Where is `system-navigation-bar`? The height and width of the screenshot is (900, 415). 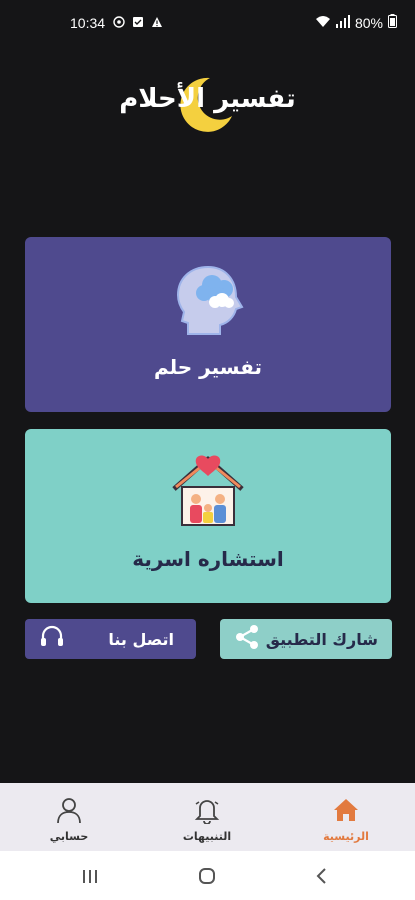 system-navigation-bar is located at coordinates (207, 875).